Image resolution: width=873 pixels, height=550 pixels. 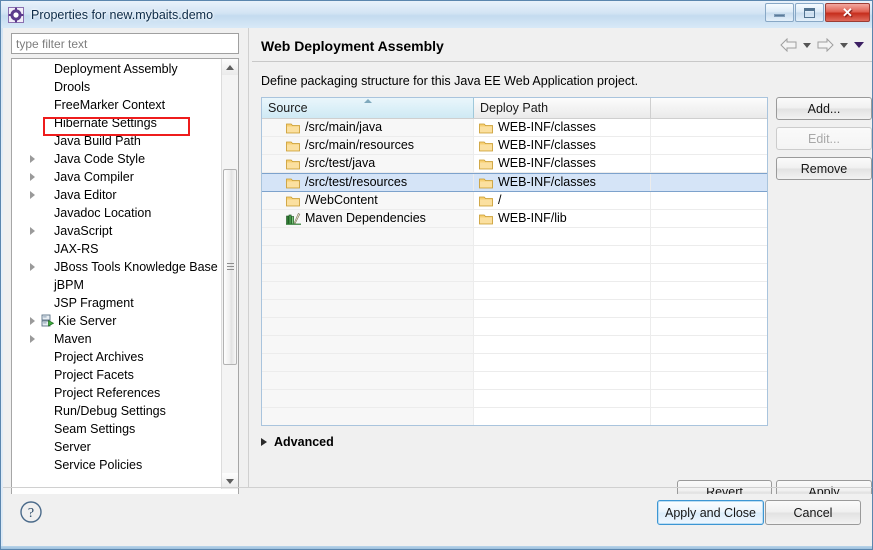 I want to click on apply-and-close-button: Apply and Close, so click(x=710, y=512).